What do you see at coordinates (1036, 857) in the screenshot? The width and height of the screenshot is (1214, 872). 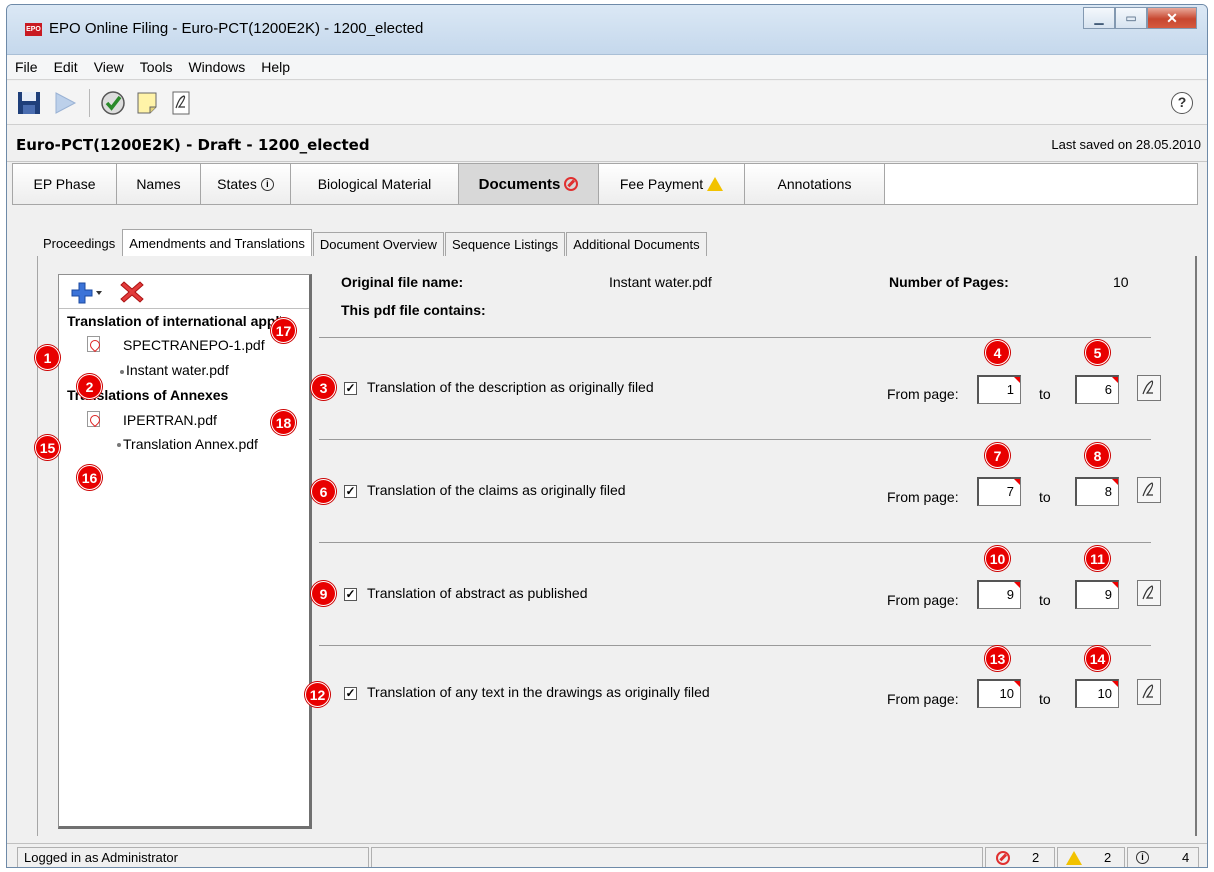 I see `error-count: 2` at bounding box center [1036, 857].